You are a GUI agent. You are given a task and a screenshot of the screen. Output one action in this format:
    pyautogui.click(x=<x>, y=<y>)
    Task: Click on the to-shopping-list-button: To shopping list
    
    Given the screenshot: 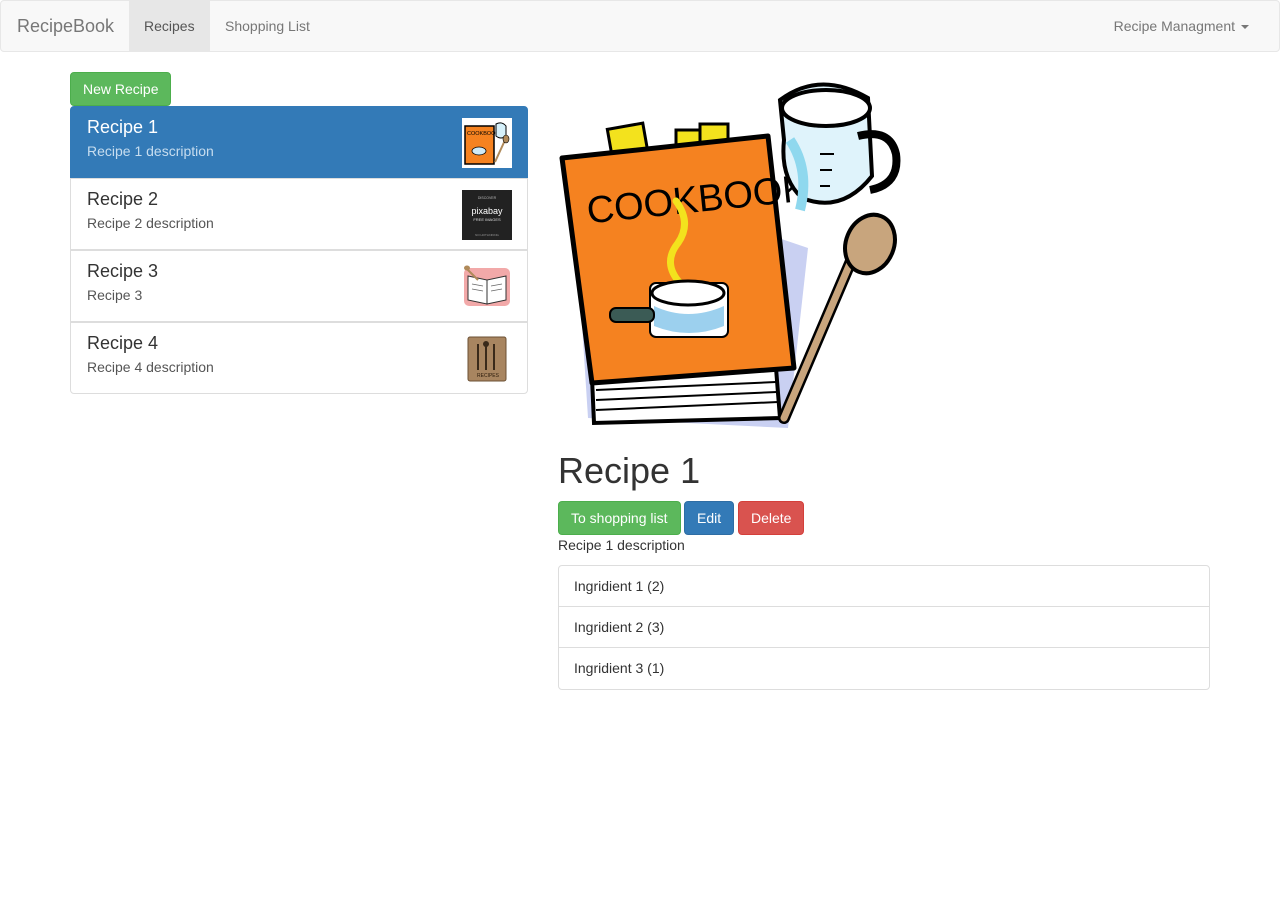 What is the action you would take?
    pyautogui.click(x=619, y=518)
    